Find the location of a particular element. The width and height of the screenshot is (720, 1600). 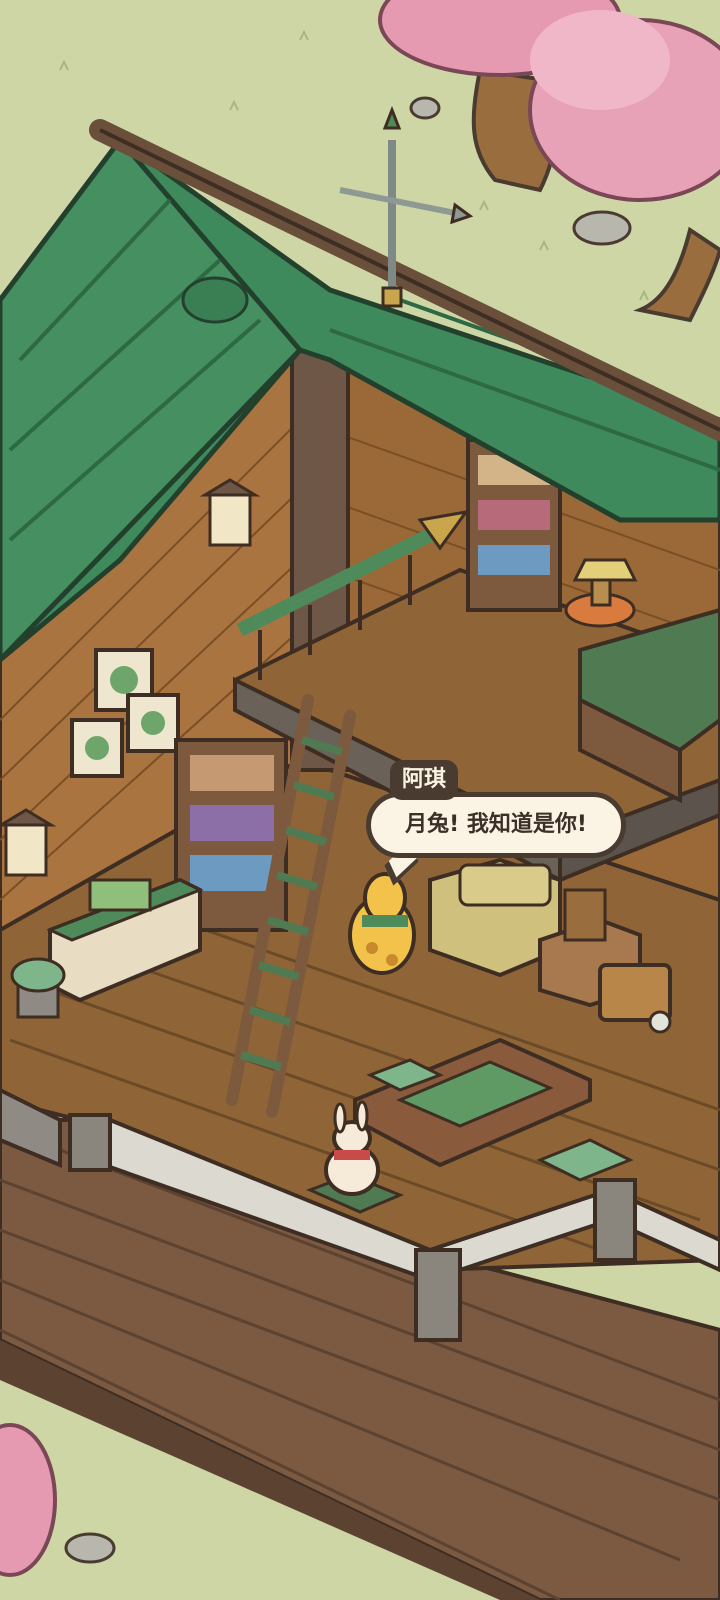

dialogue-text: 月兔! 我知道是你! is located at coordinates (496, 824).